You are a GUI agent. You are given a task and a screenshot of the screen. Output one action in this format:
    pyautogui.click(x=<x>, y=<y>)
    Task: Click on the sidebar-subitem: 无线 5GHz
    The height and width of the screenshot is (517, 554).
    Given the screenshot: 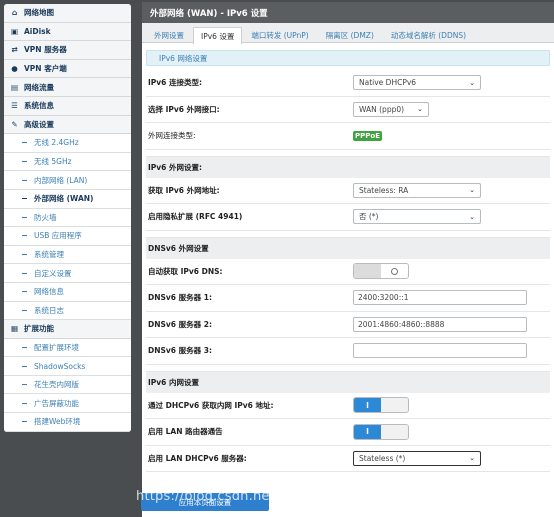 What is the action you would take?
    pyautogui.click(x=67, y=162)
    